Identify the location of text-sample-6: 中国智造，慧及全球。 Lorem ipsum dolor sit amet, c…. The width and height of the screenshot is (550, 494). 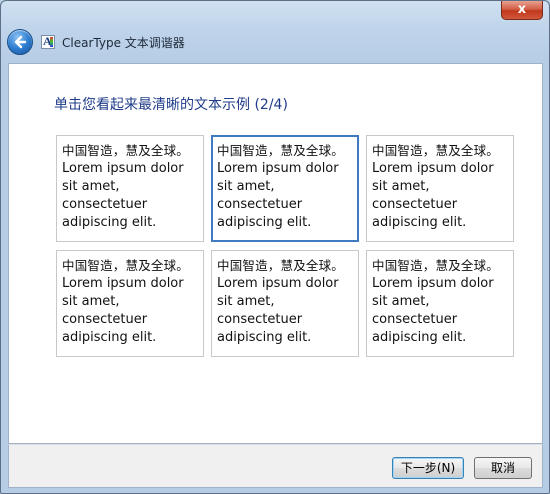
(440, 303).